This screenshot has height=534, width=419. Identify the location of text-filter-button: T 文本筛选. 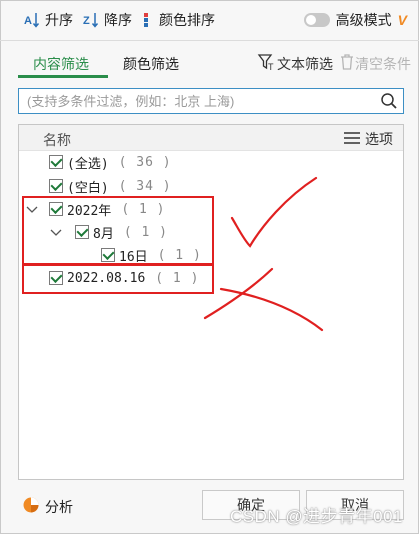
(295, 63).